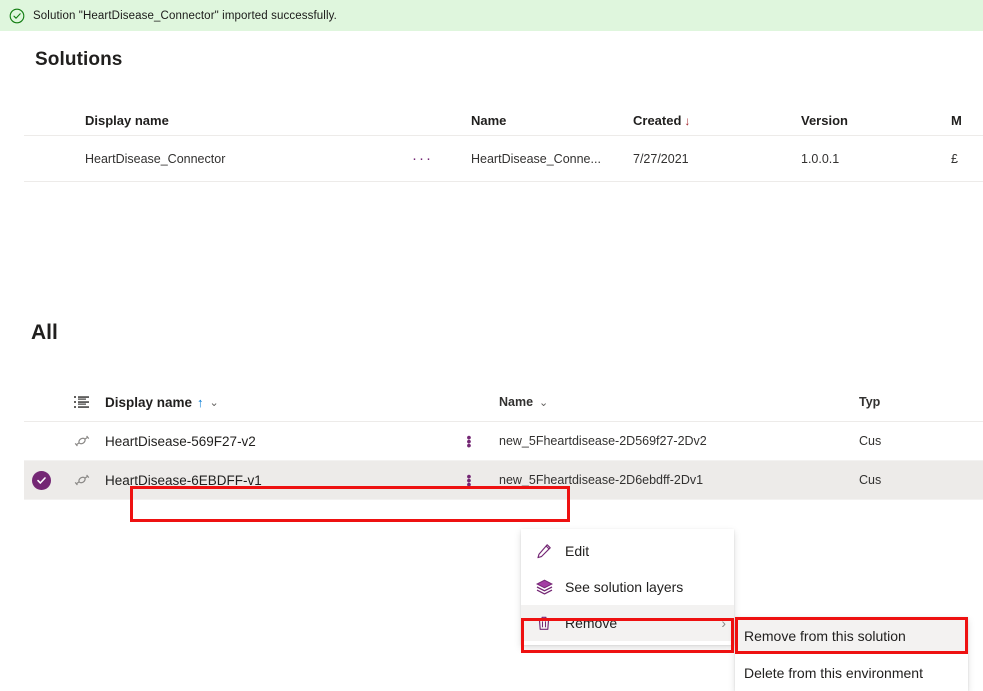 The image size is (983, 691). I want to click on all-table-header: Display name ↑ ⌄ Name ⌄ Typ, so click(503, 402).